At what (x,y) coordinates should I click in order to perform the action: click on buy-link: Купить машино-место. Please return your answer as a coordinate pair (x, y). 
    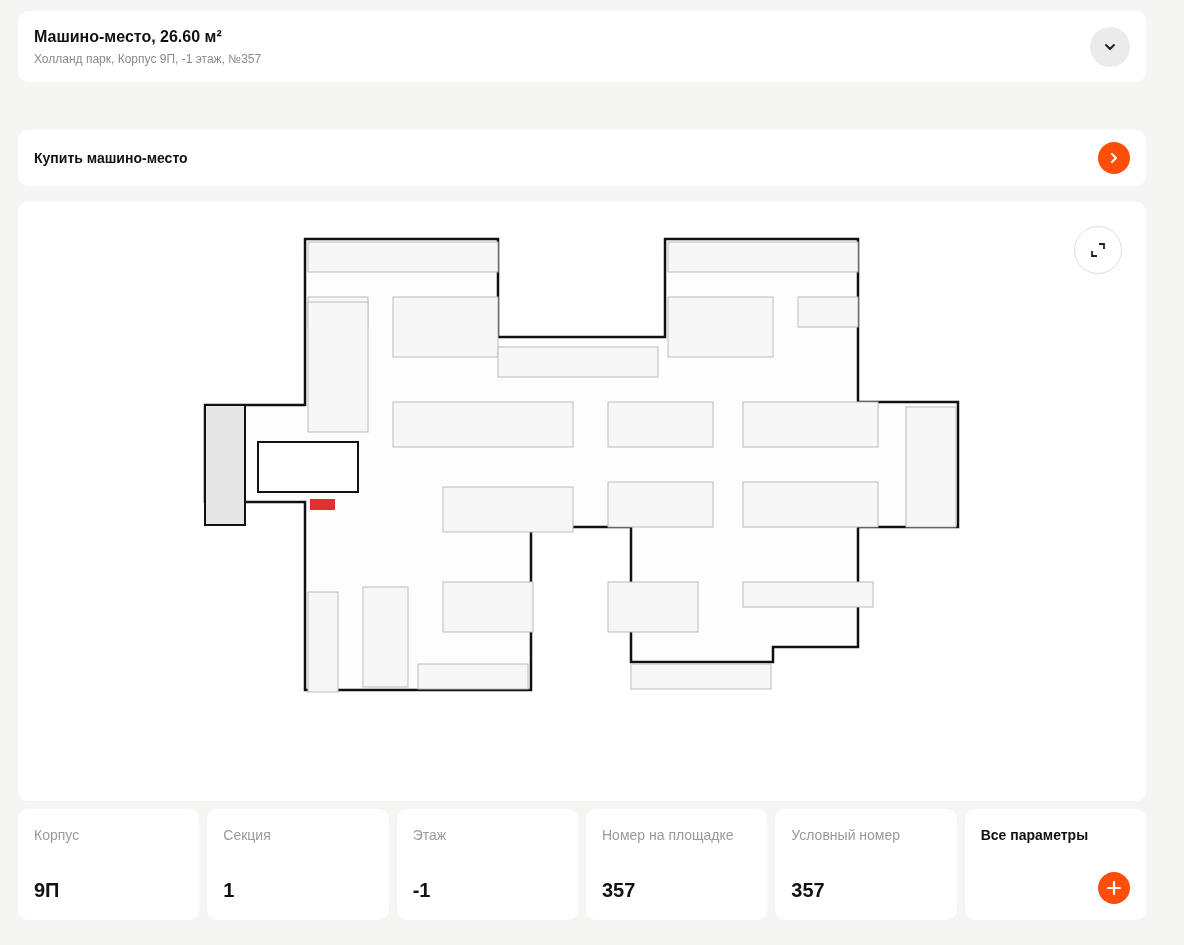
    Looking at the image, I should click on (111, 158).